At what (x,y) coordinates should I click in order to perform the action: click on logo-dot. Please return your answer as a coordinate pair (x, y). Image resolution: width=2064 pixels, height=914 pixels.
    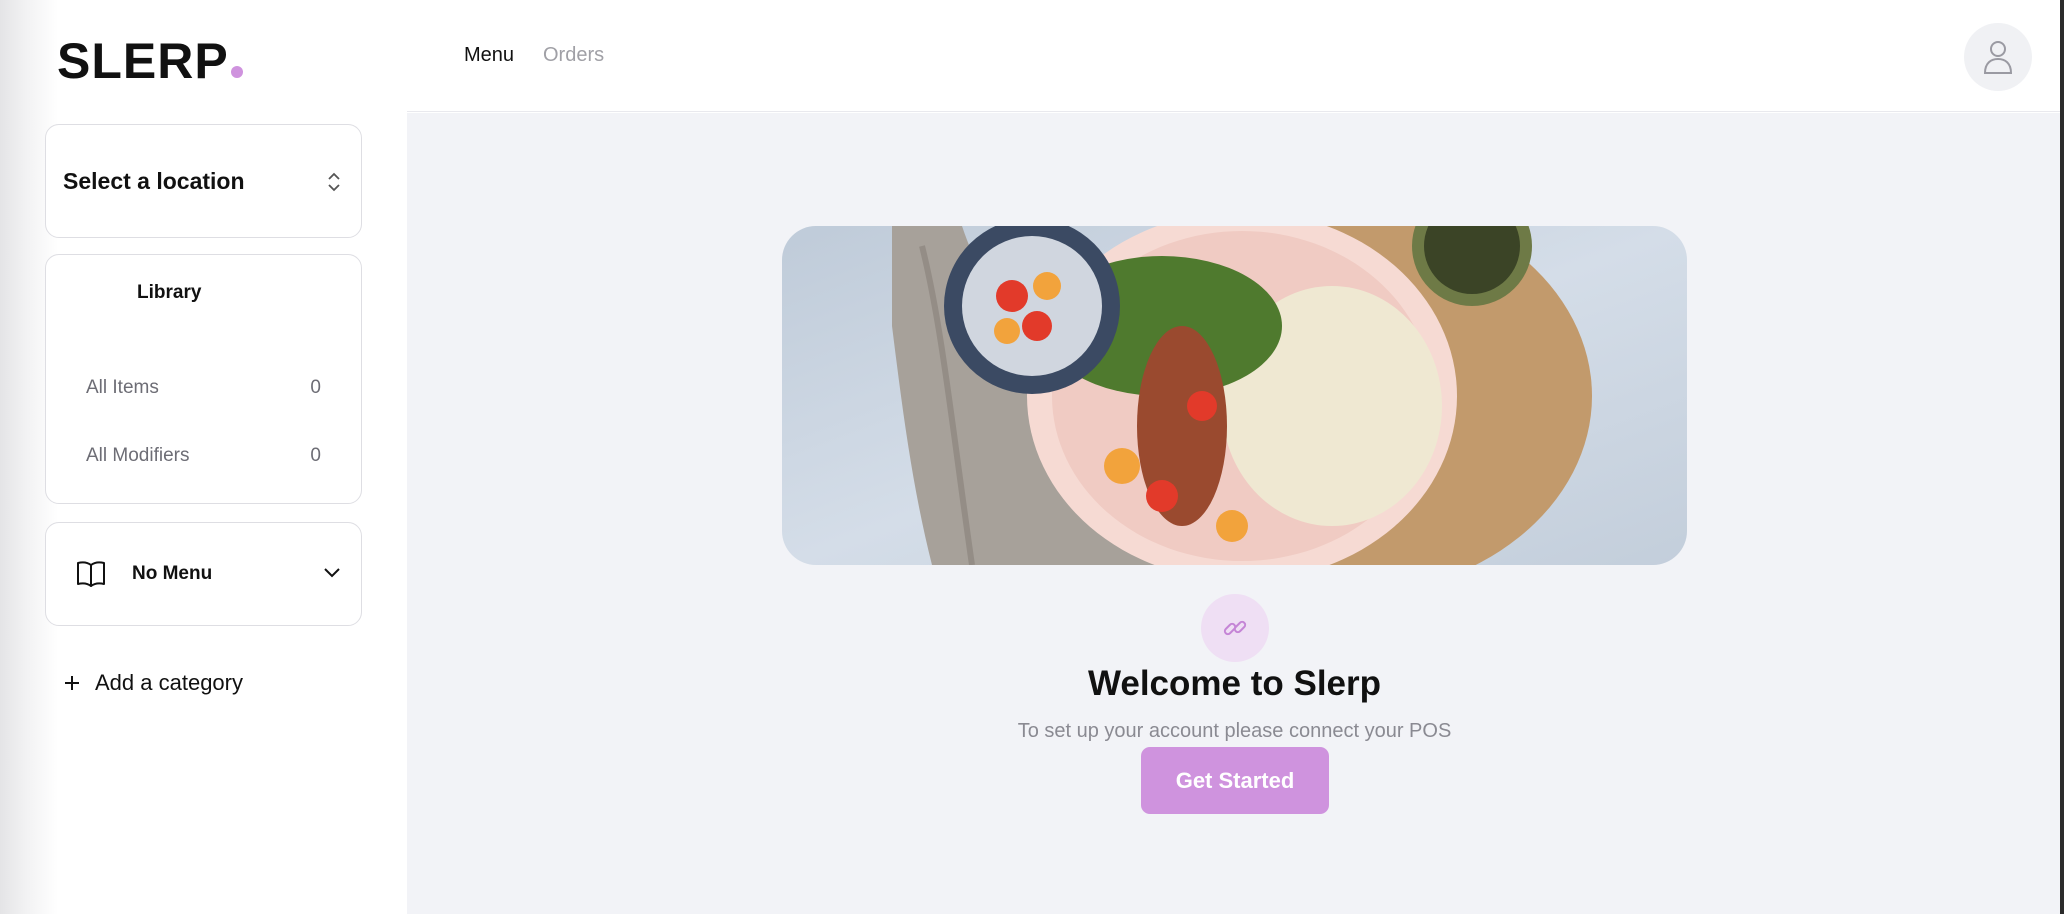
    Looking at the image, I should click on (236, 72).